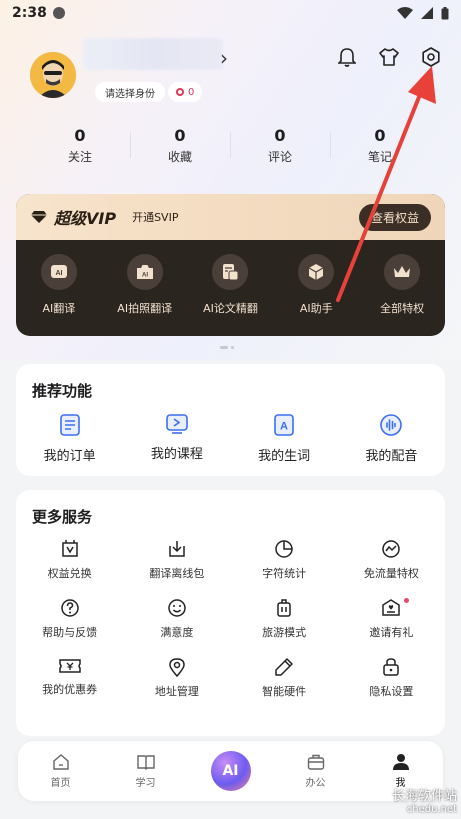  I want to click on audio-icon, so click(391, 425).